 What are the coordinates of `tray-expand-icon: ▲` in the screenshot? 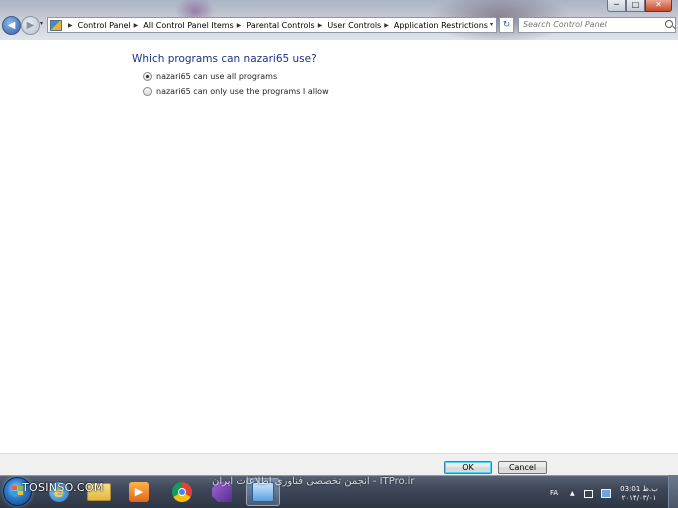 It's located at (572, 493).